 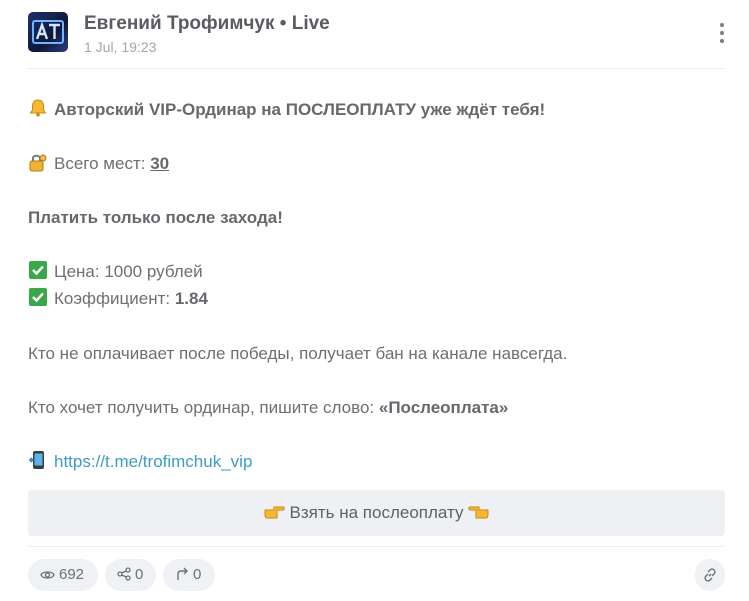 What do you see at coordinates (207, 24) in the screenshot?
I see `channel-name: Евгений Трофимчук • Live` at bounding box center [207, 24].